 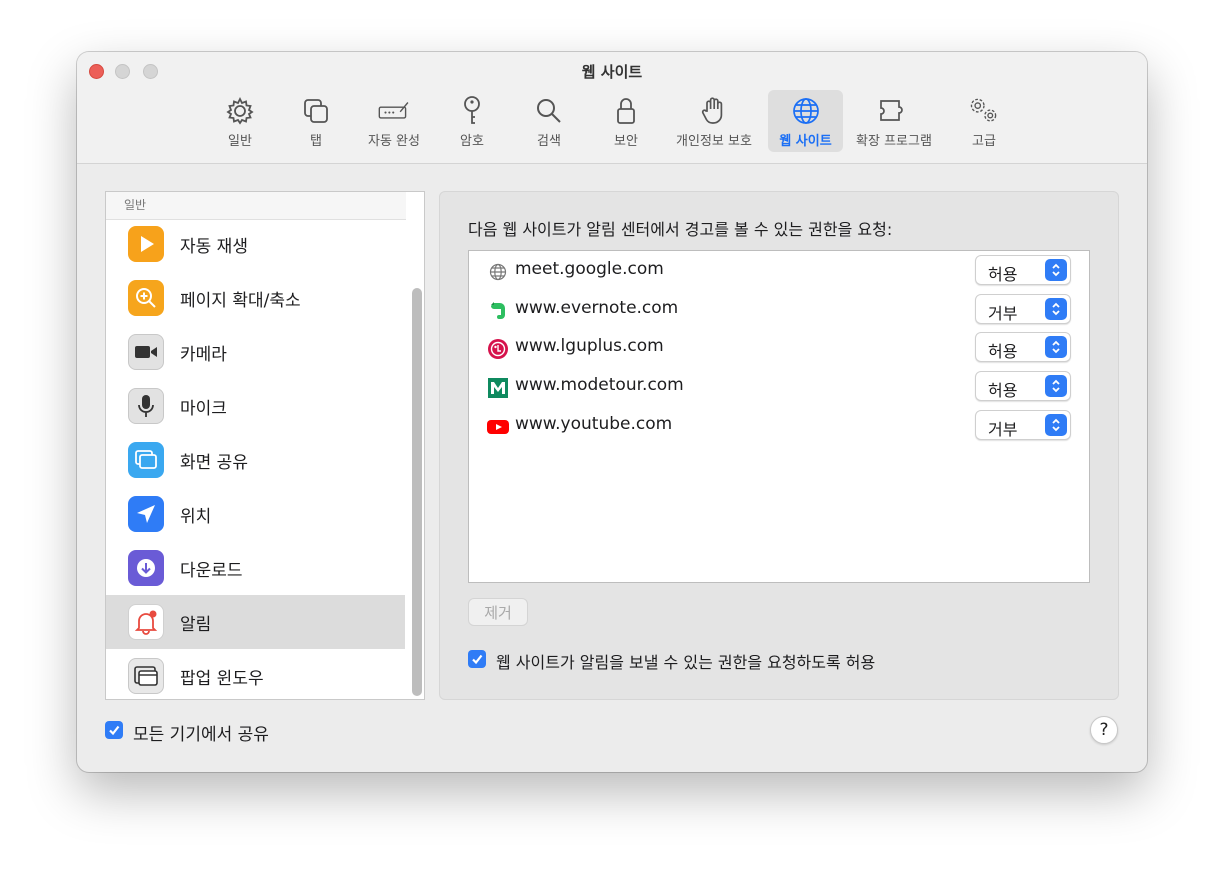 I want to click on tab-extensions: 확장 프로그램, so click(x=894, y=121).